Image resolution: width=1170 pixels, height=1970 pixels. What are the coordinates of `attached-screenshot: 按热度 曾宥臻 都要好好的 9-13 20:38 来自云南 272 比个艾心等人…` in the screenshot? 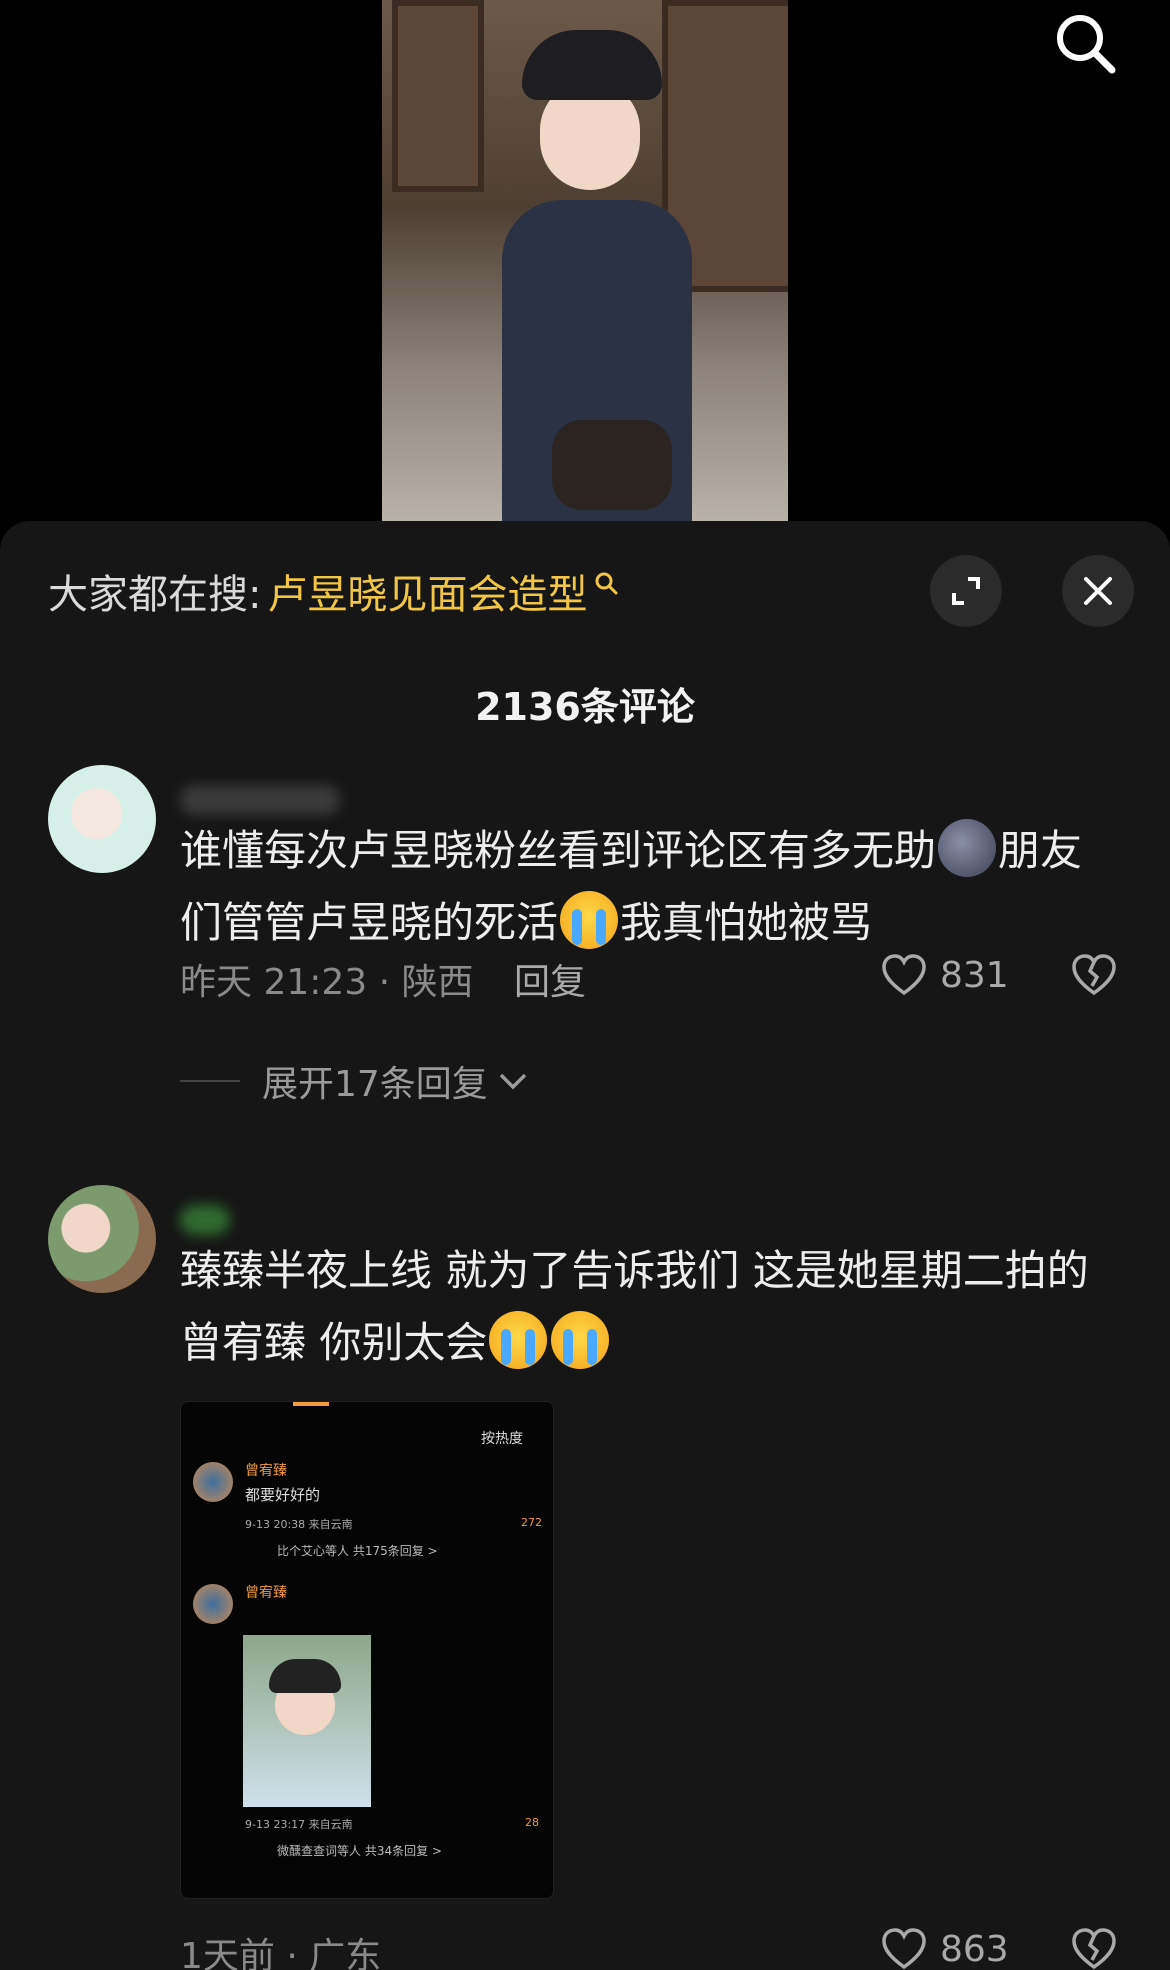 It's located at (367, 1650).